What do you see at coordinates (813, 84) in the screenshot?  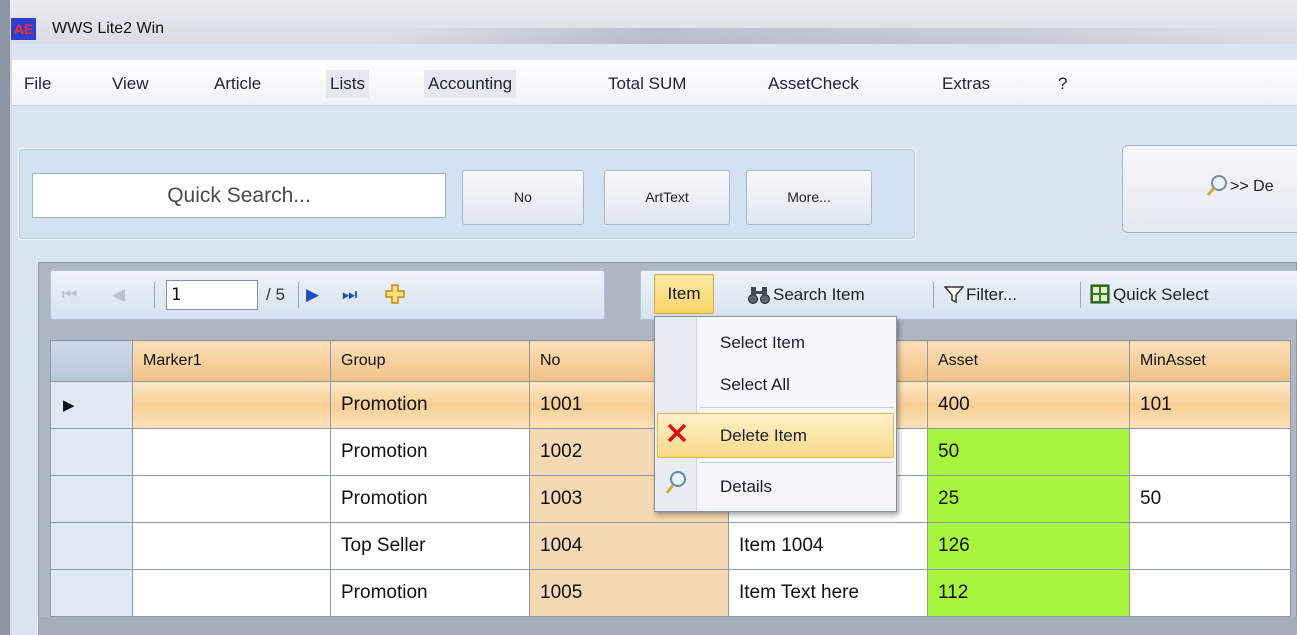 I see `menu-assetcheck: AssetCheck` at bounding box center [813, 84].